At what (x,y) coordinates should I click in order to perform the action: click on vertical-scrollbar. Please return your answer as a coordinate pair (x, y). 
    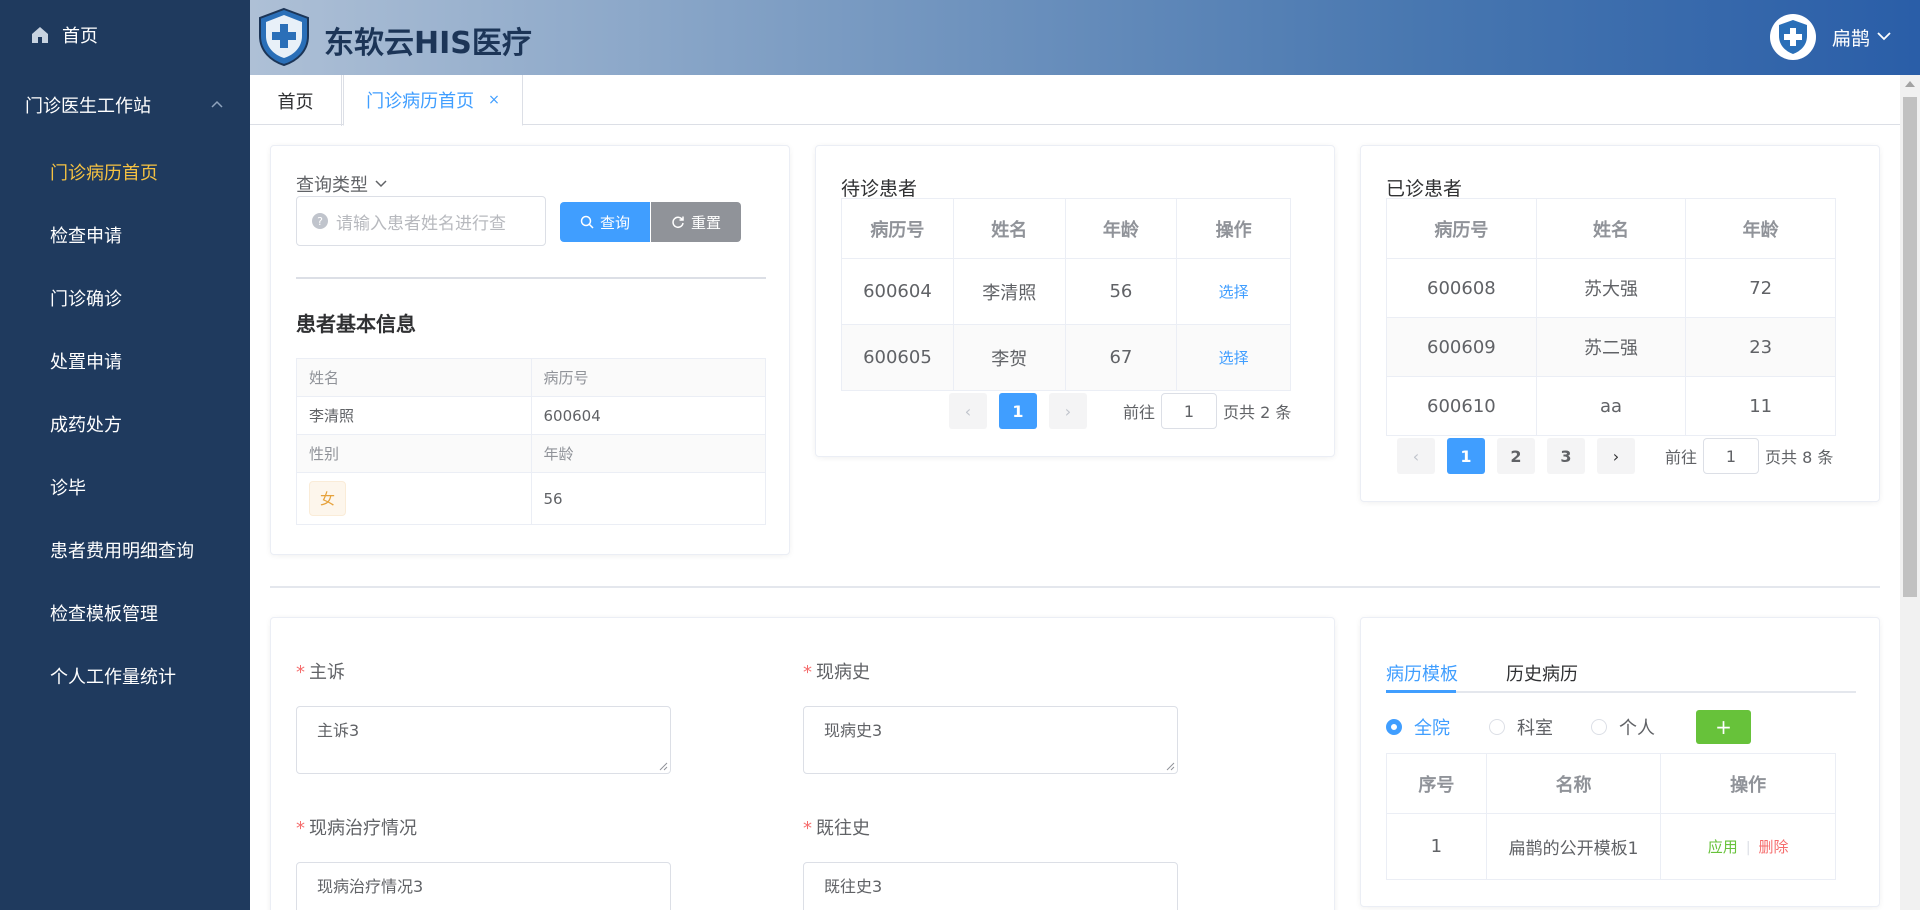
    Looking at the image, I should click on (1910, 492).